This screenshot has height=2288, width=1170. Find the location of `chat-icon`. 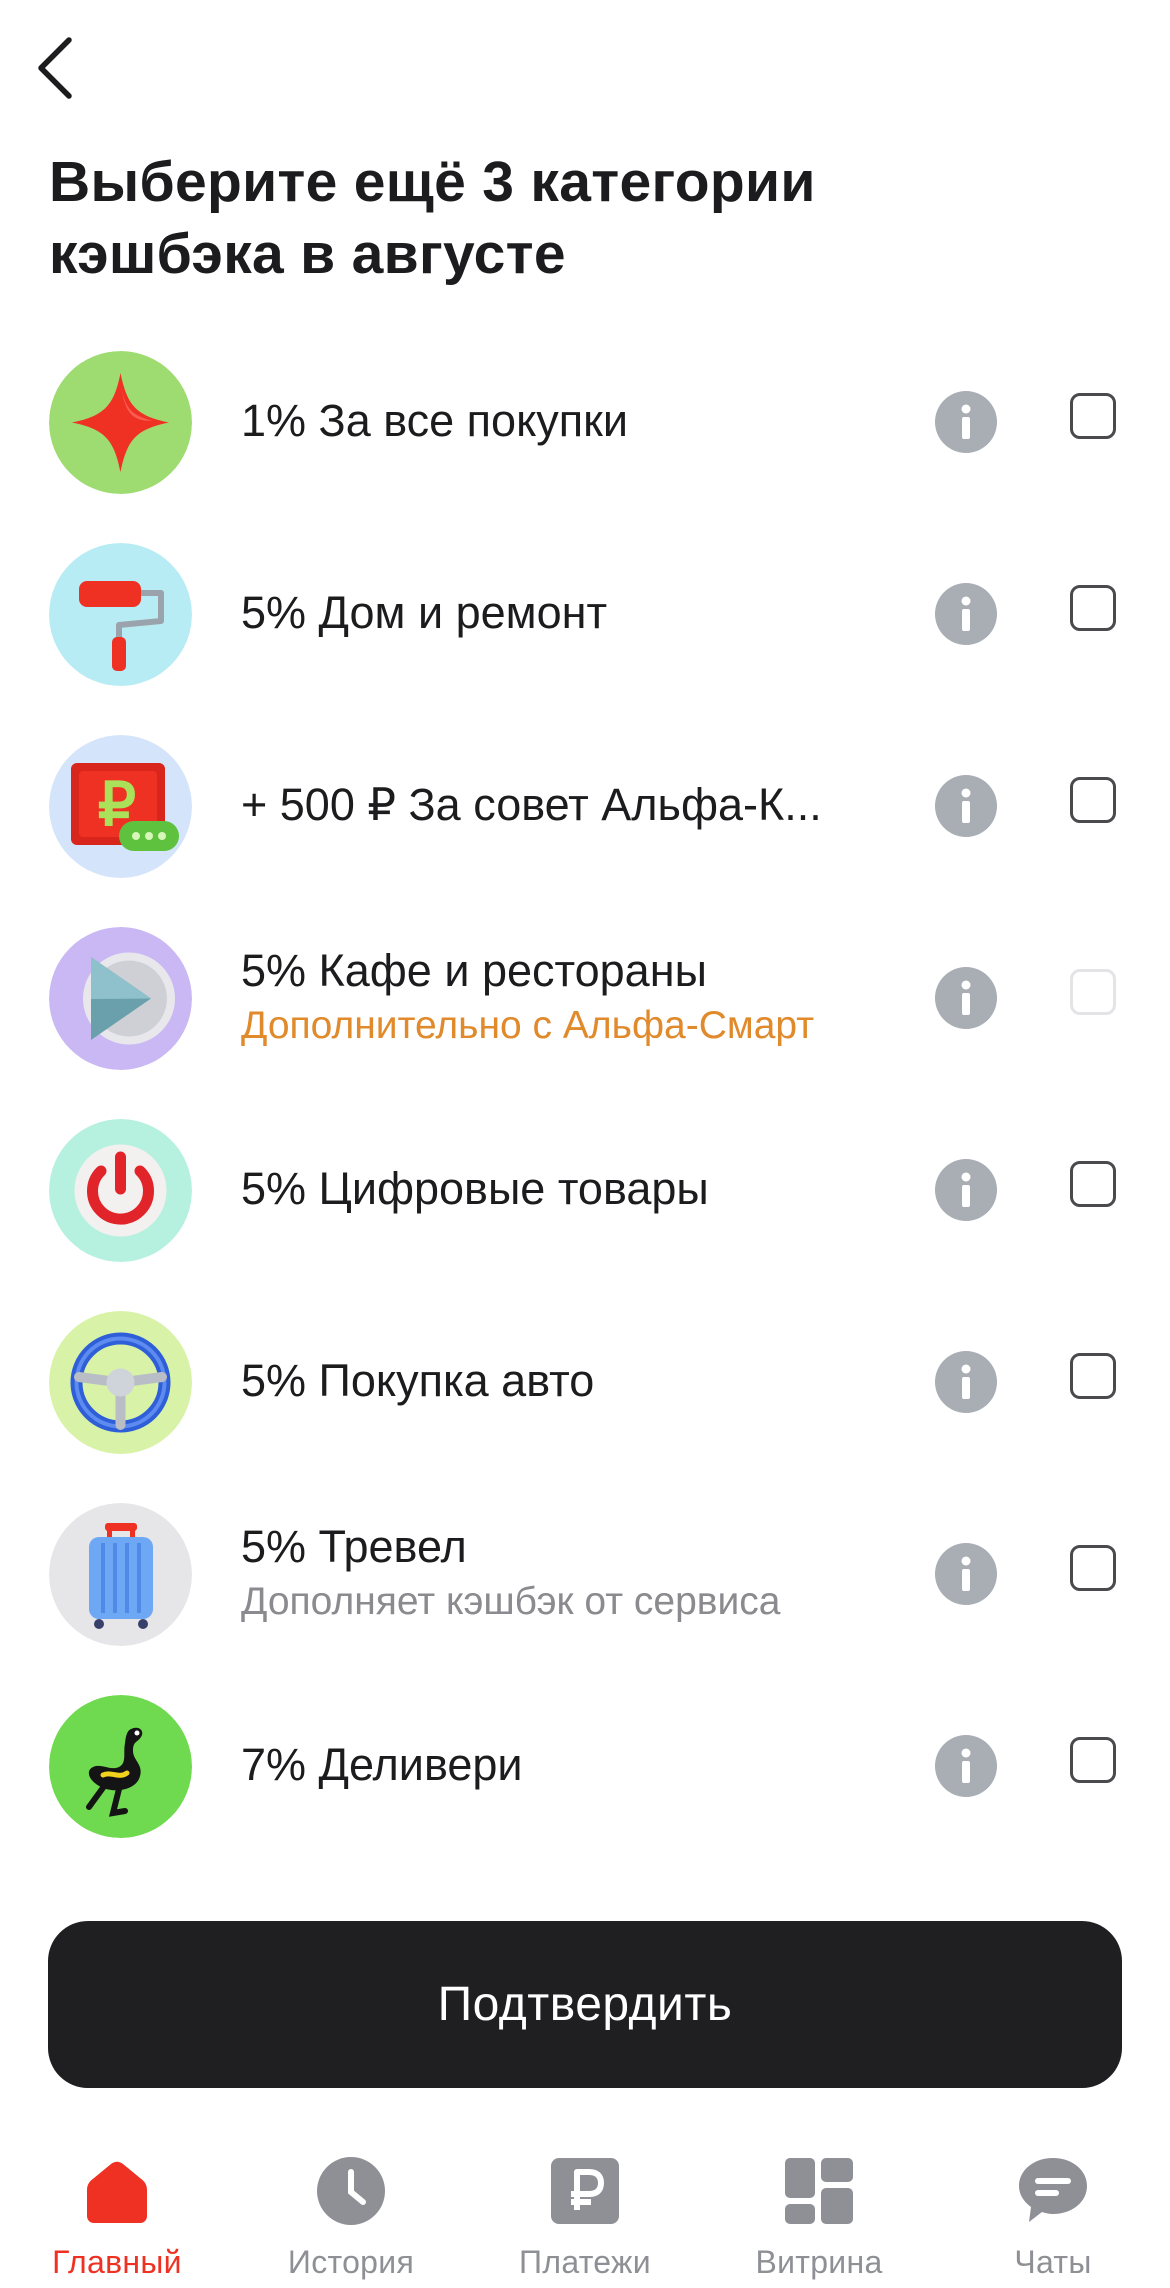

chat-icon is located at coordinates (1053, 2190).